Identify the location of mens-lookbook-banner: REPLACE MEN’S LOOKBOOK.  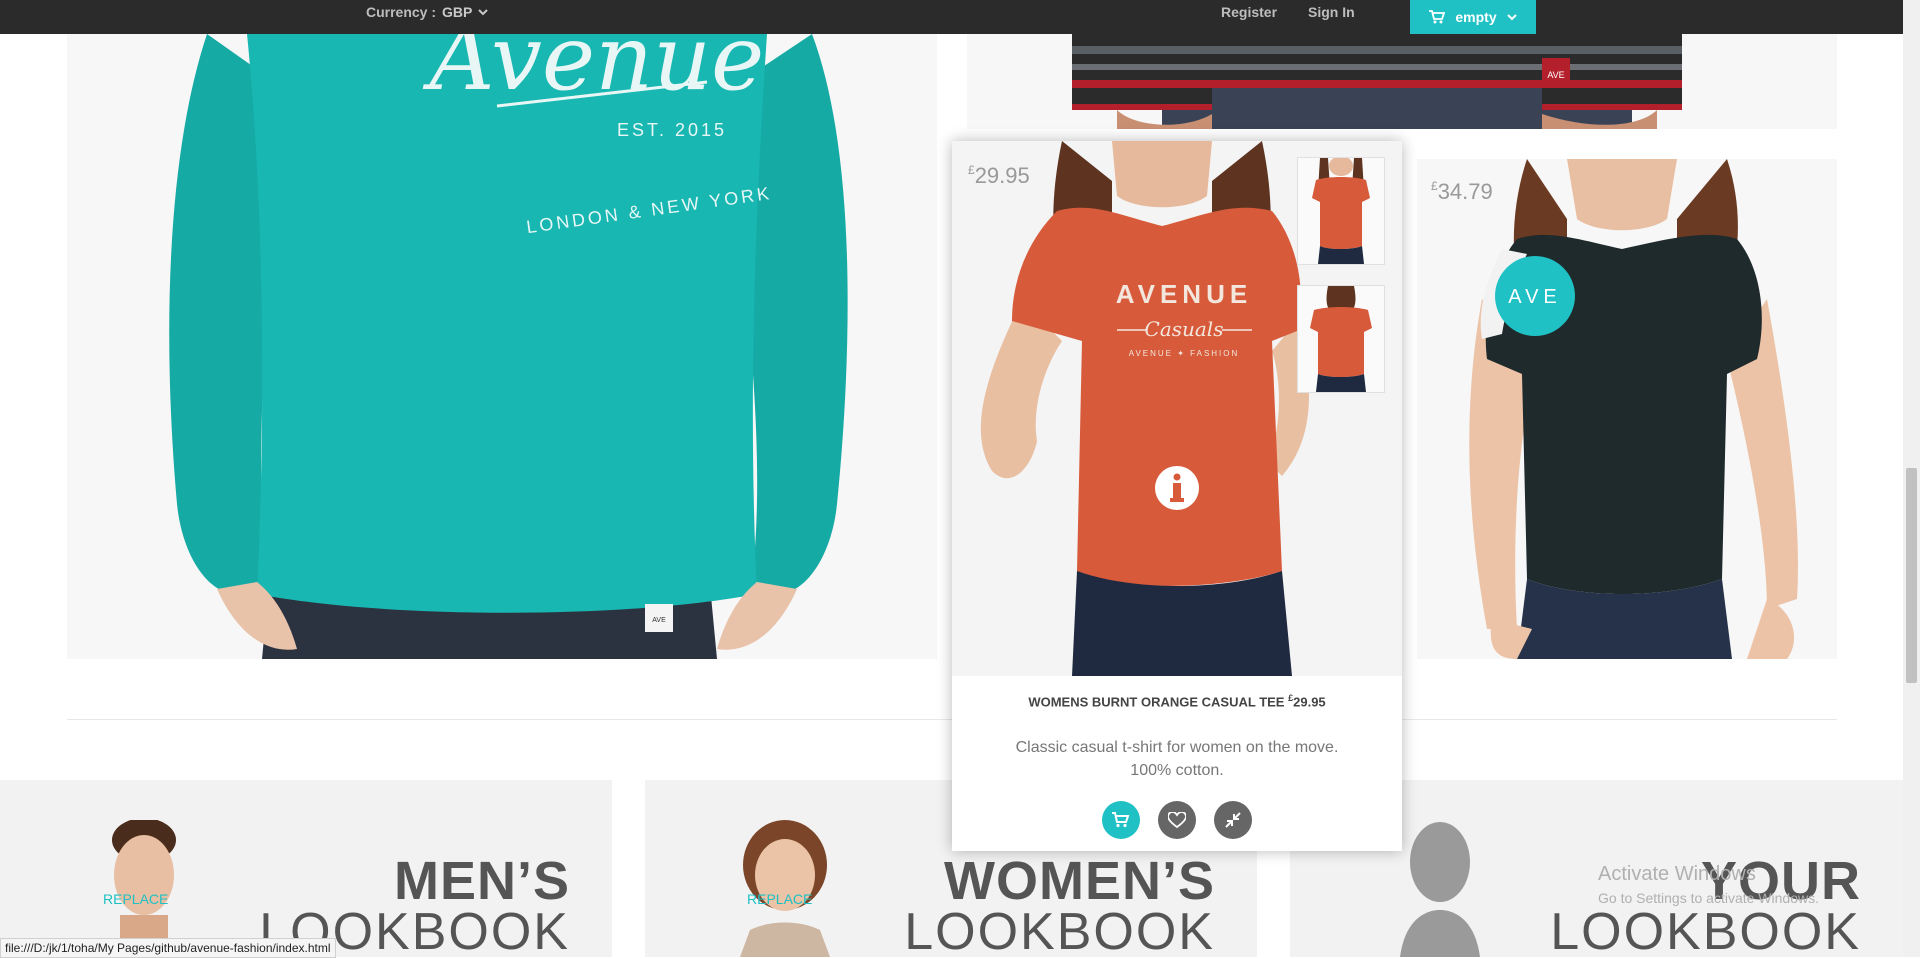
(306, 868).